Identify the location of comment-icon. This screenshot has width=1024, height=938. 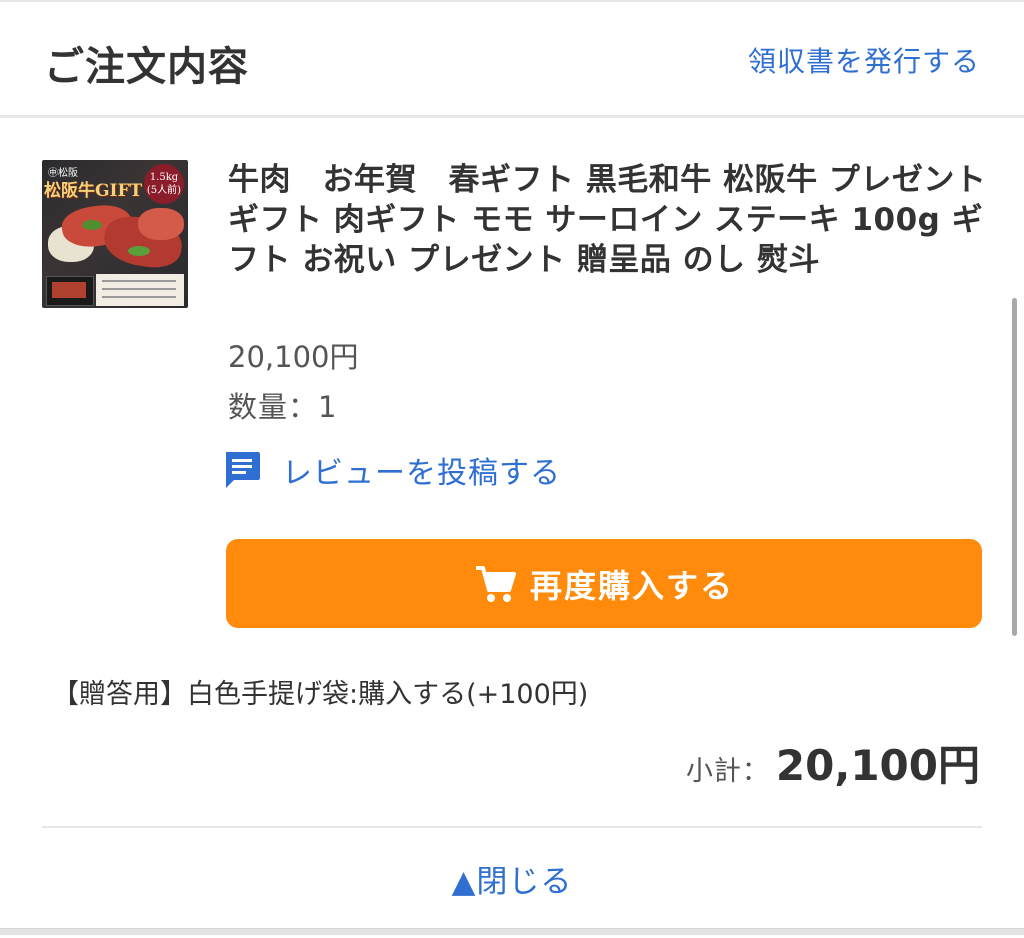
(243, 470).